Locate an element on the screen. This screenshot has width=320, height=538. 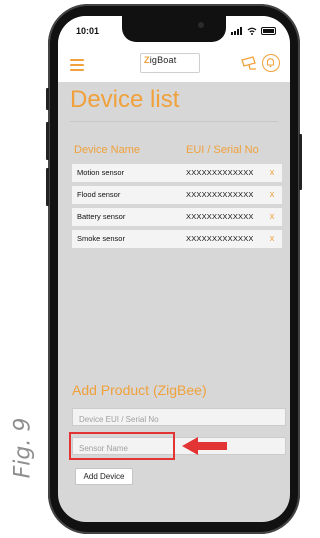
device-name: Flood sensor is located at coordinates (99, 194).